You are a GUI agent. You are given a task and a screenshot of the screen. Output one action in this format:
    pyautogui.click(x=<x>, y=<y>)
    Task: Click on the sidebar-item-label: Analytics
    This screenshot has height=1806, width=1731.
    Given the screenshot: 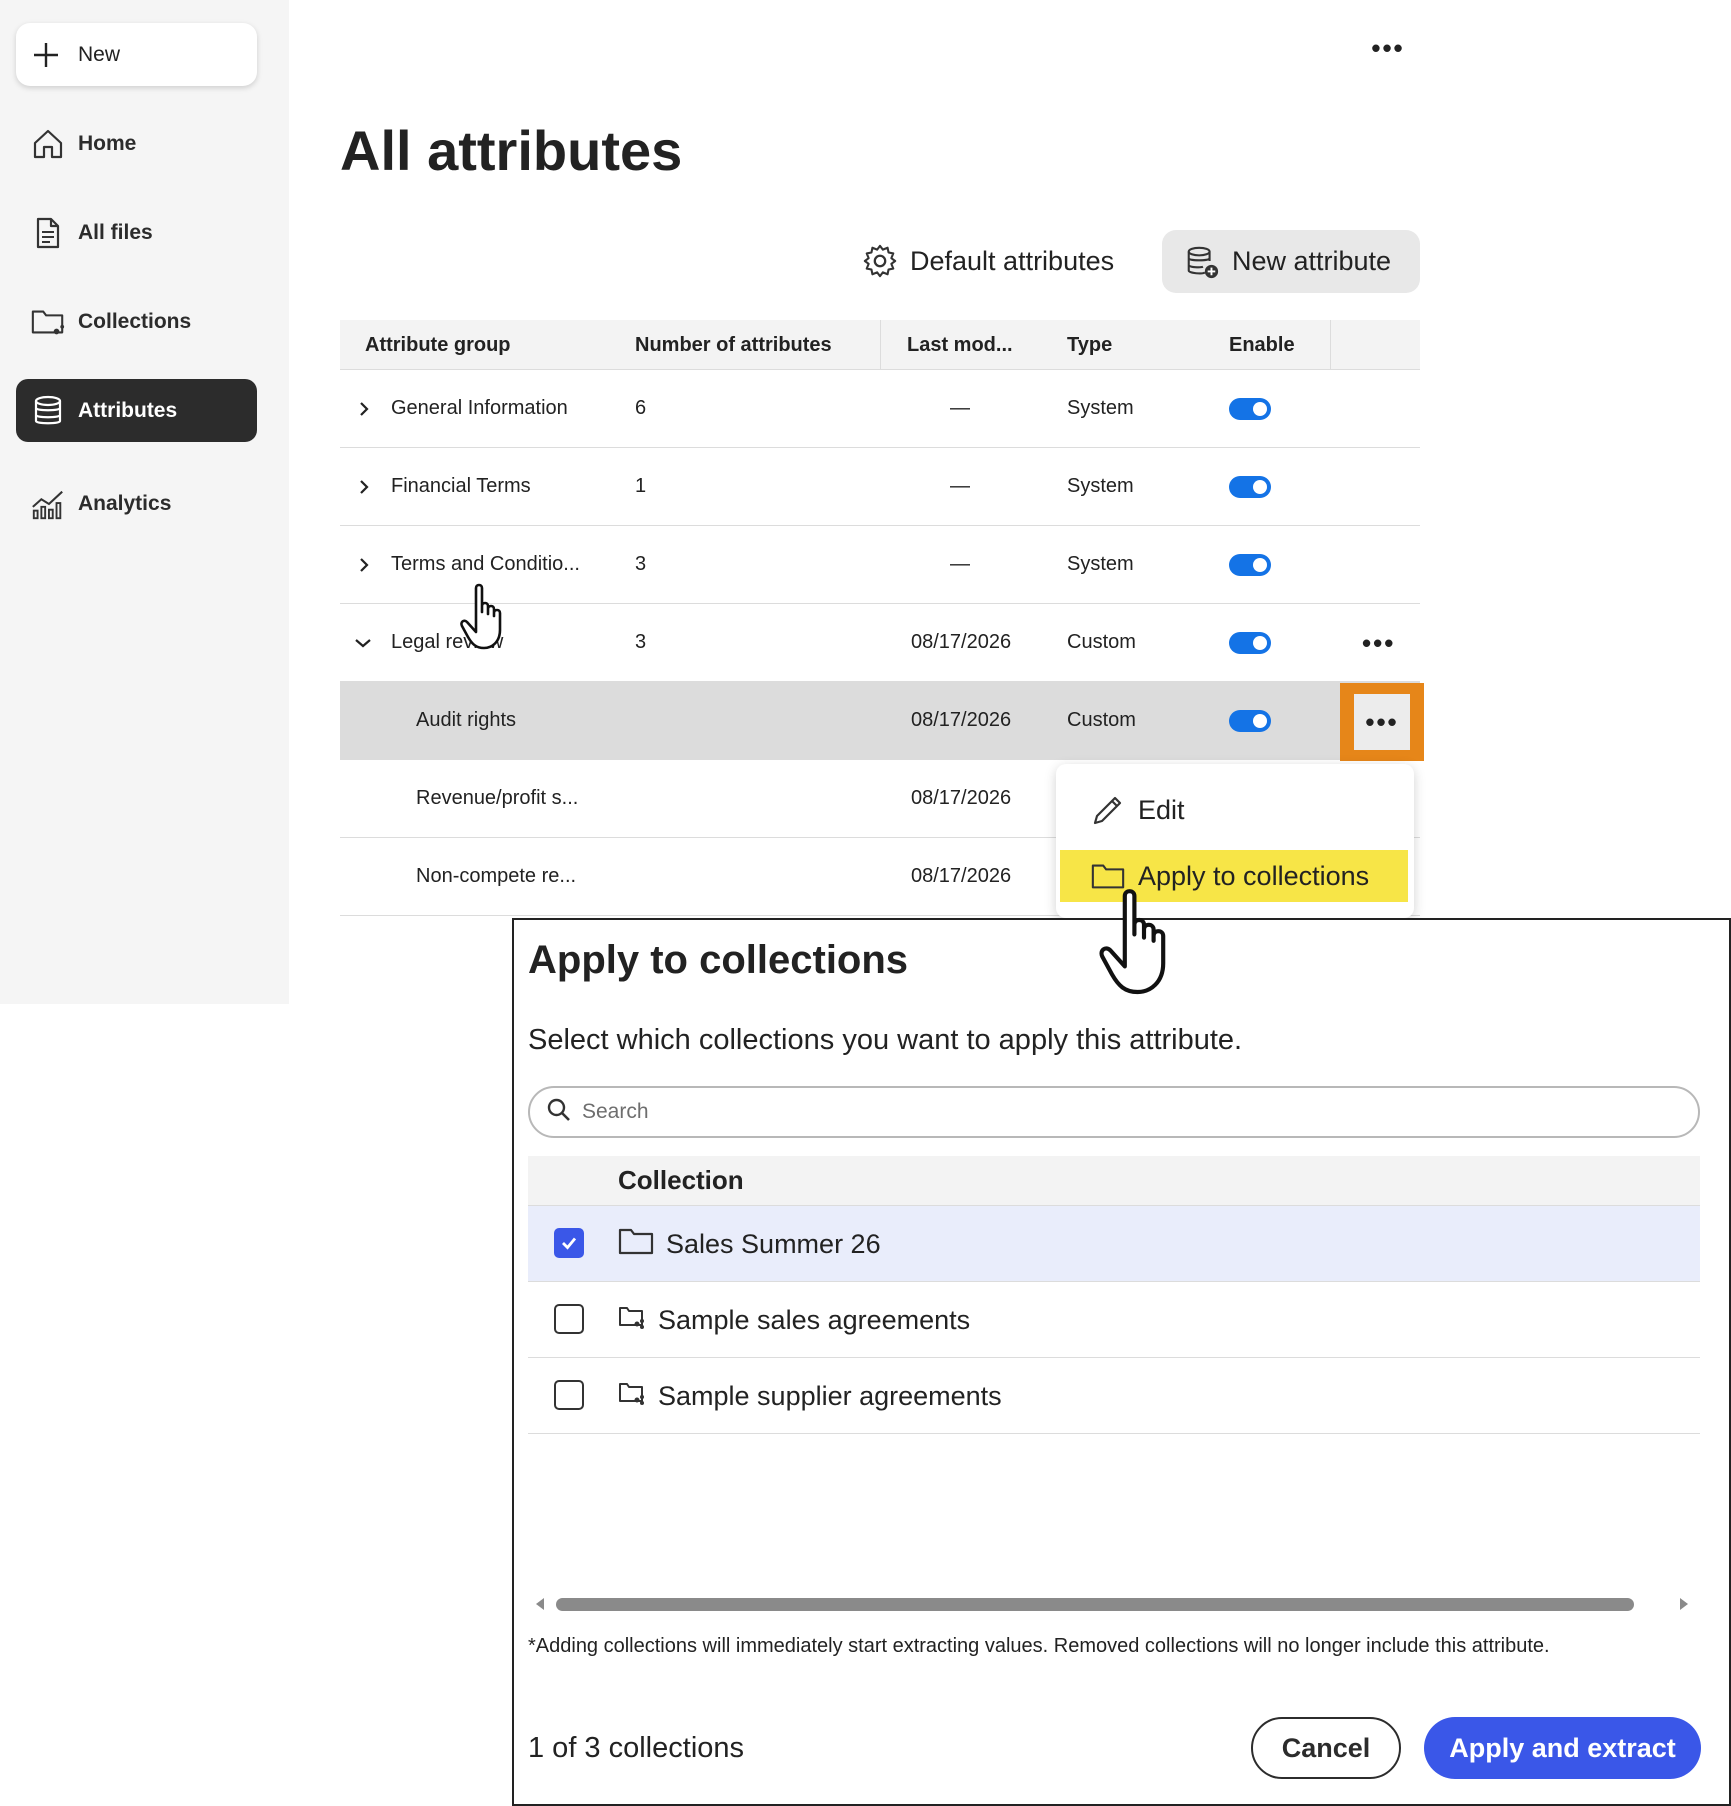 What is the action you would take?
    pyautogui.click(x=125, y=503)
    